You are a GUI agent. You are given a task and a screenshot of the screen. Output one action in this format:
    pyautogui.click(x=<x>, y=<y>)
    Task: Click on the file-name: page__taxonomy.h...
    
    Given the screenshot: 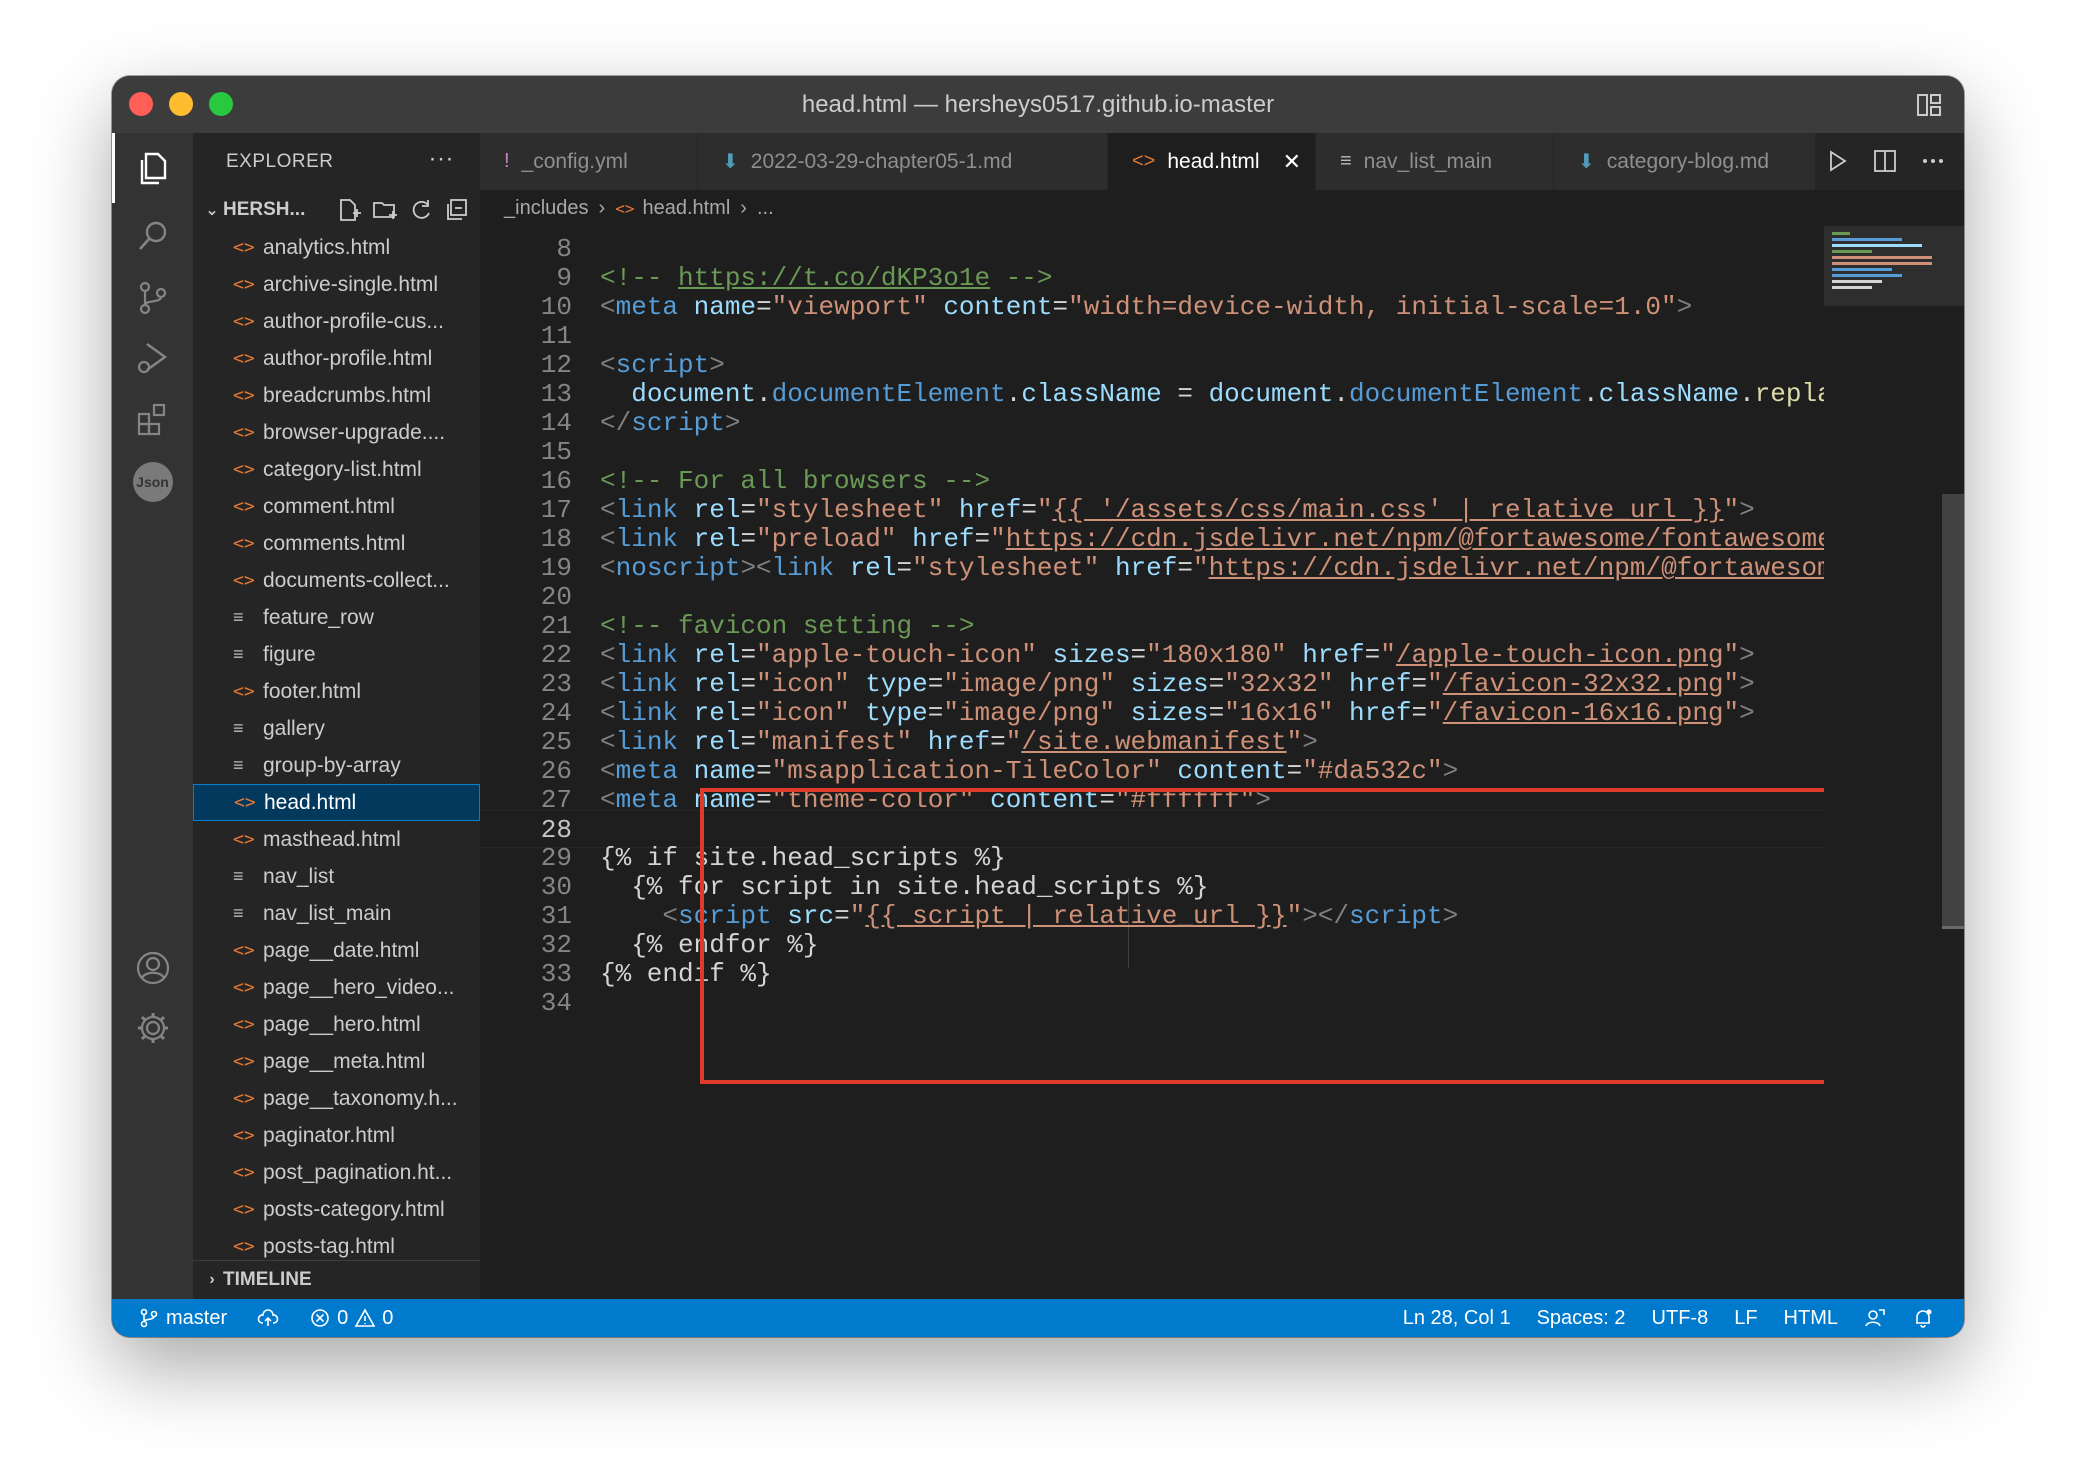 What is the action you would take?
    pyautogui.click(x=360, y=1098)
    